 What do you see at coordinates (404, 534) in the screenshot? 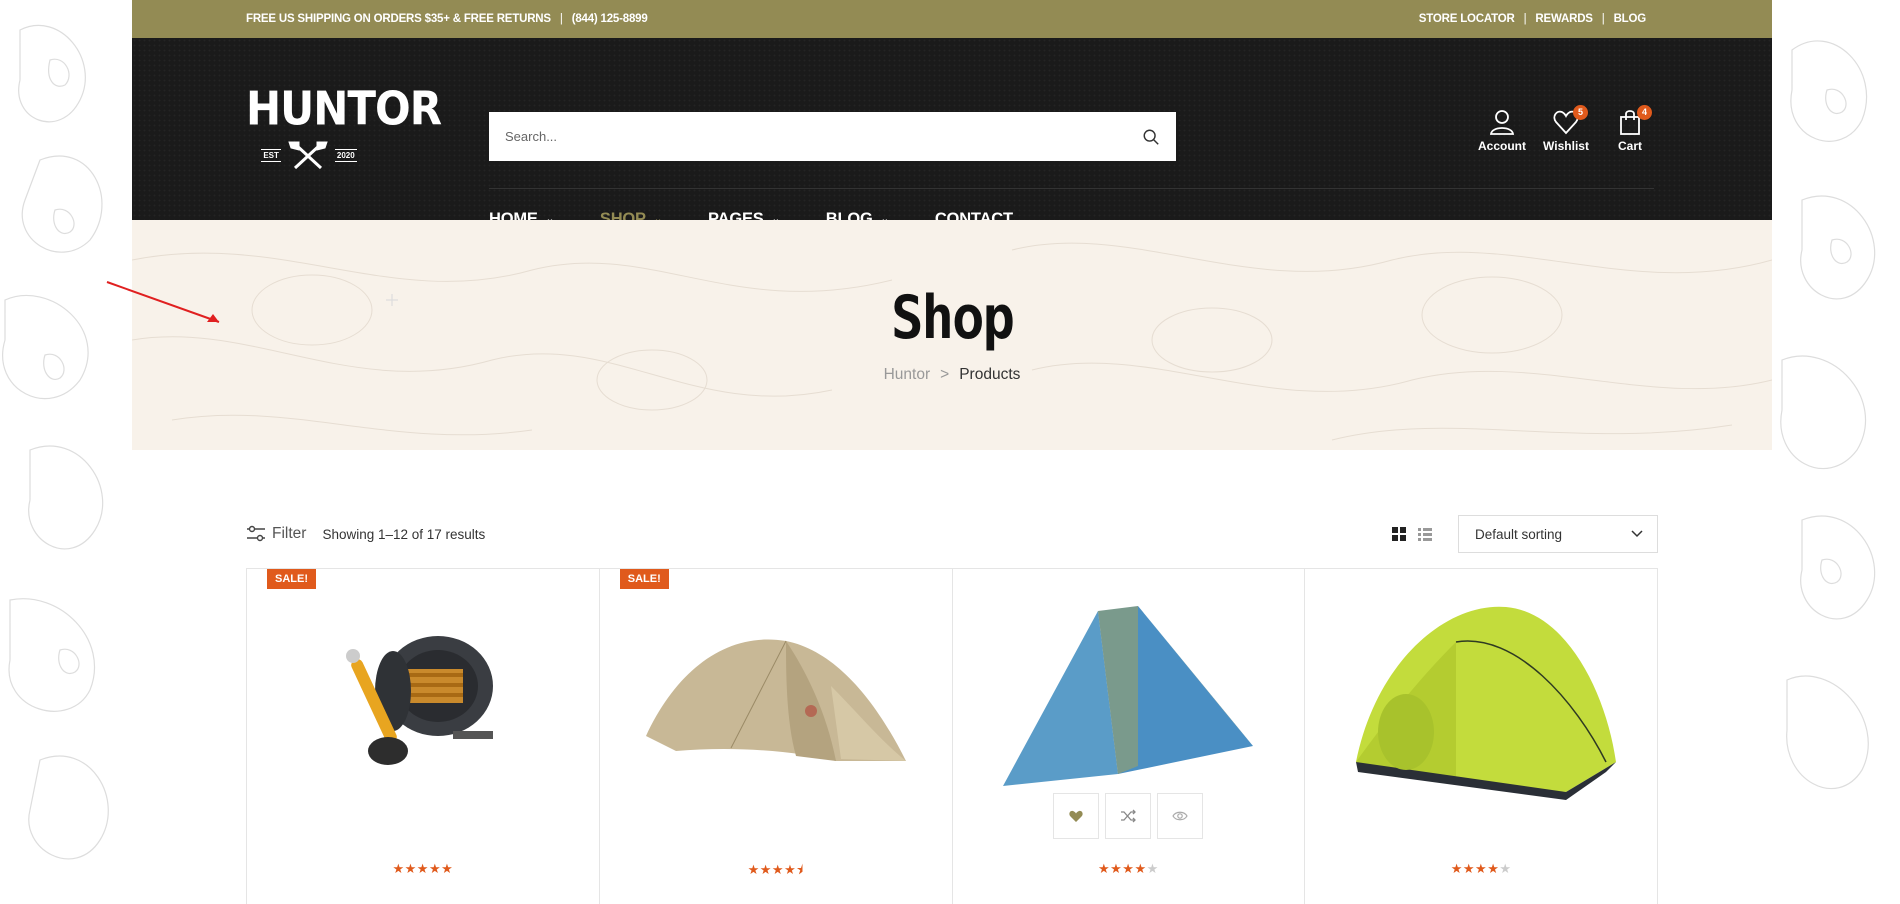
I see `results-count: Showing 1–12 of 17 results` at bounding box center [404, 534].